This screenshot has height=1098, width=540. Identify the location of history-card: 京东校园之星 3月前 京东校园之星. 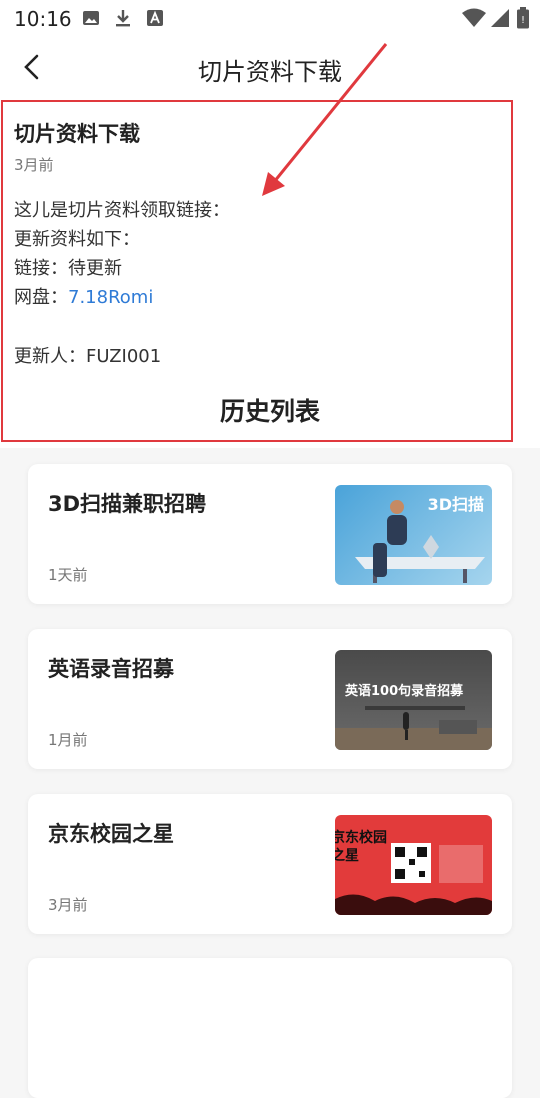
(270, 864).